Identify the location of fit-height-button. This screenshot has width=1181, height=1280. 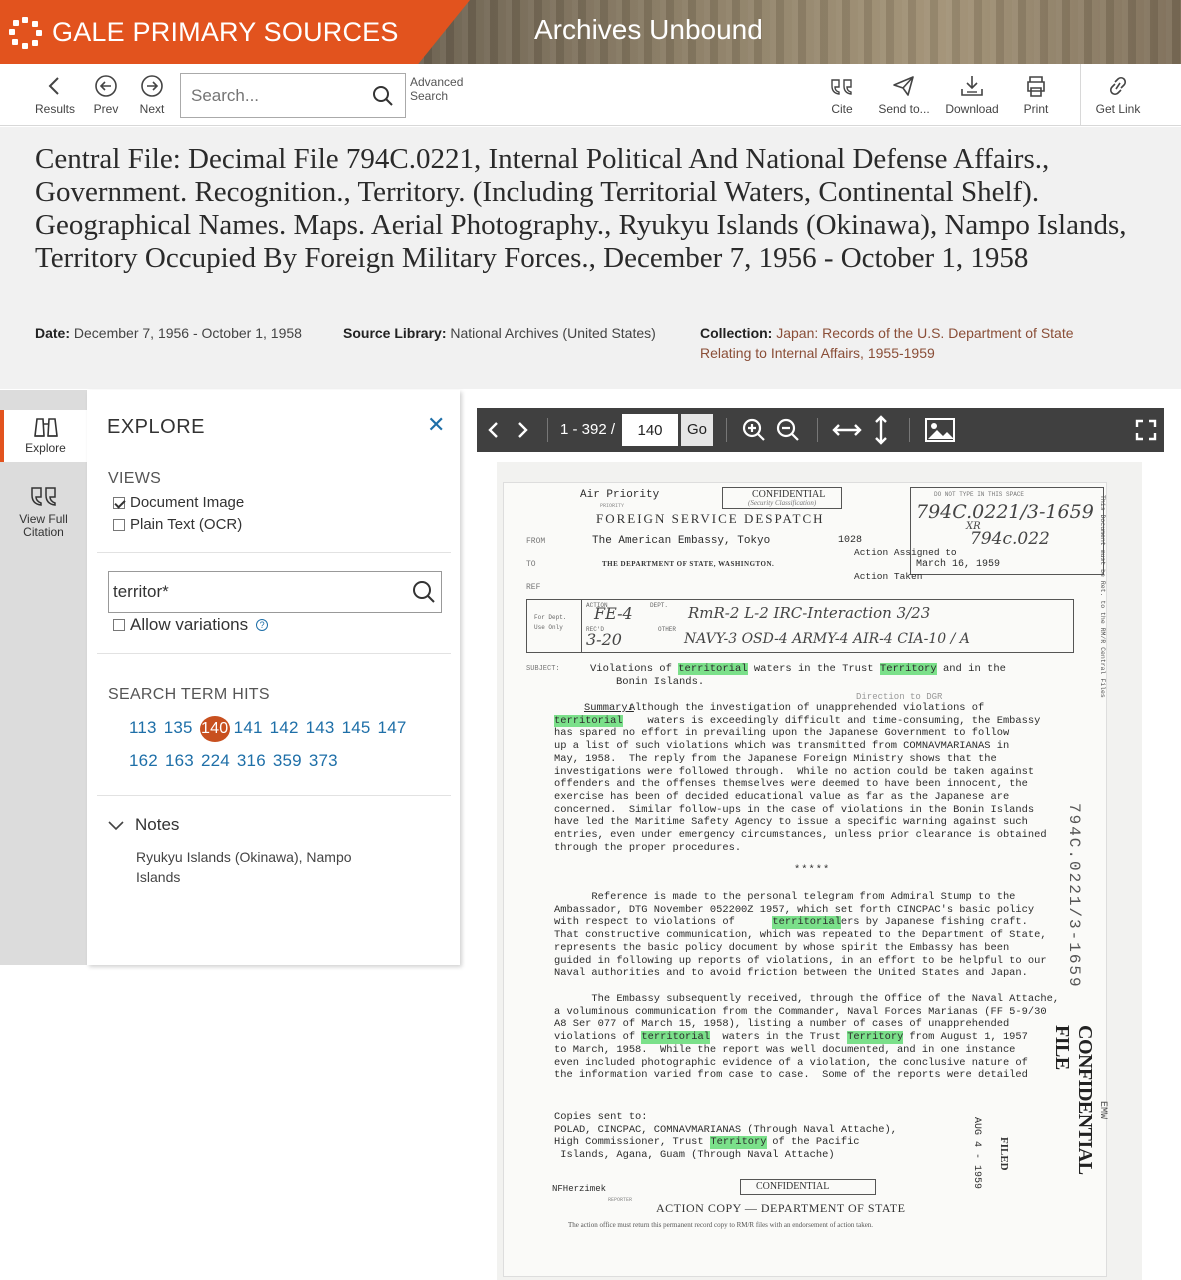
(881, 430).